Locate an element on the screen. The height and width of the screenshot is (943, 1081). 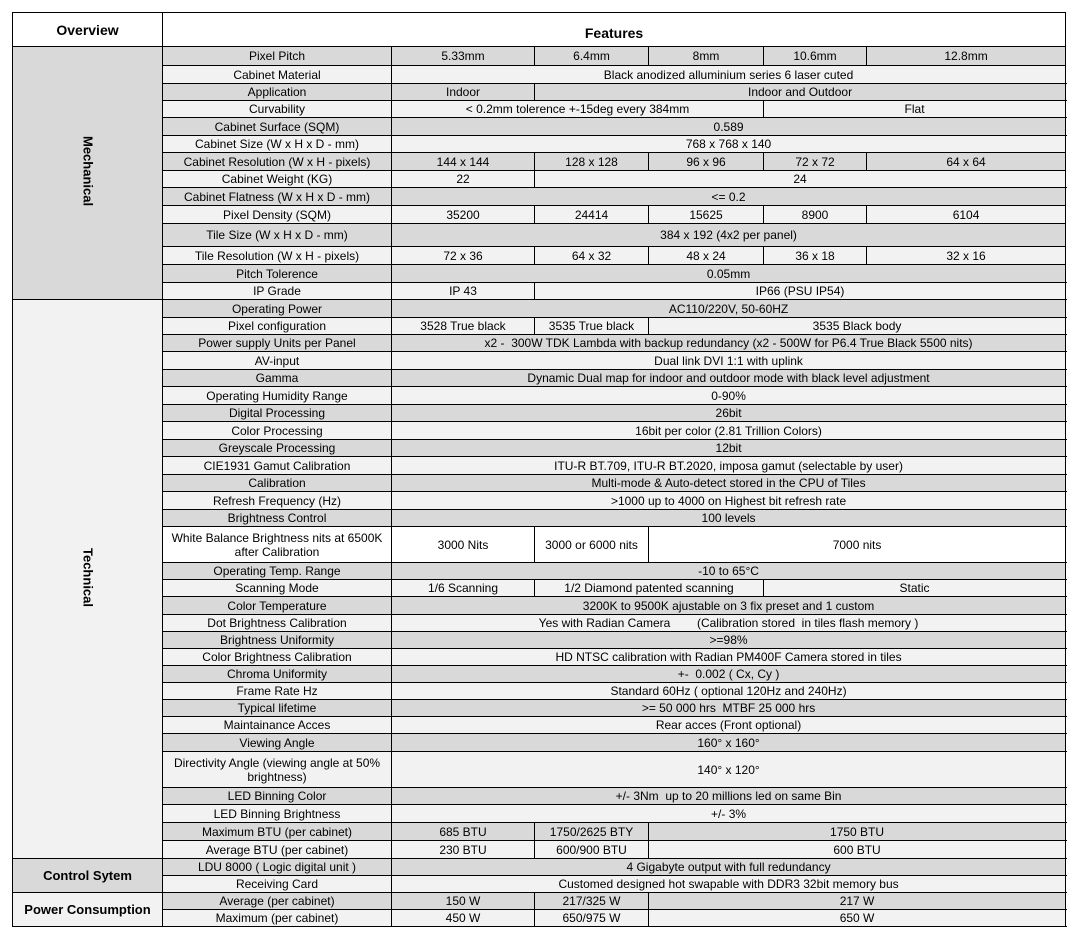
group-label: Technical is located at coordinates (88, 577).